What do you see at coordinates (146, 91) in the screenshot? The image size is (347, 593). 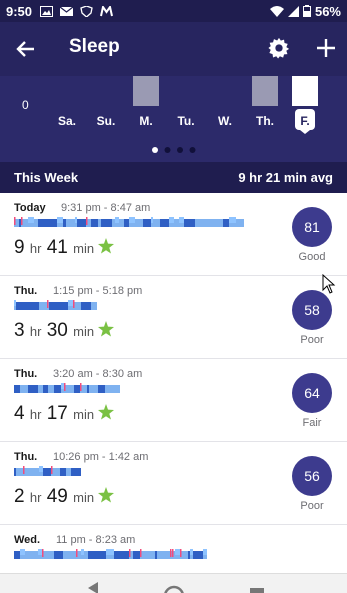 I see `week-bar-m` at bounding box center [146, 91].